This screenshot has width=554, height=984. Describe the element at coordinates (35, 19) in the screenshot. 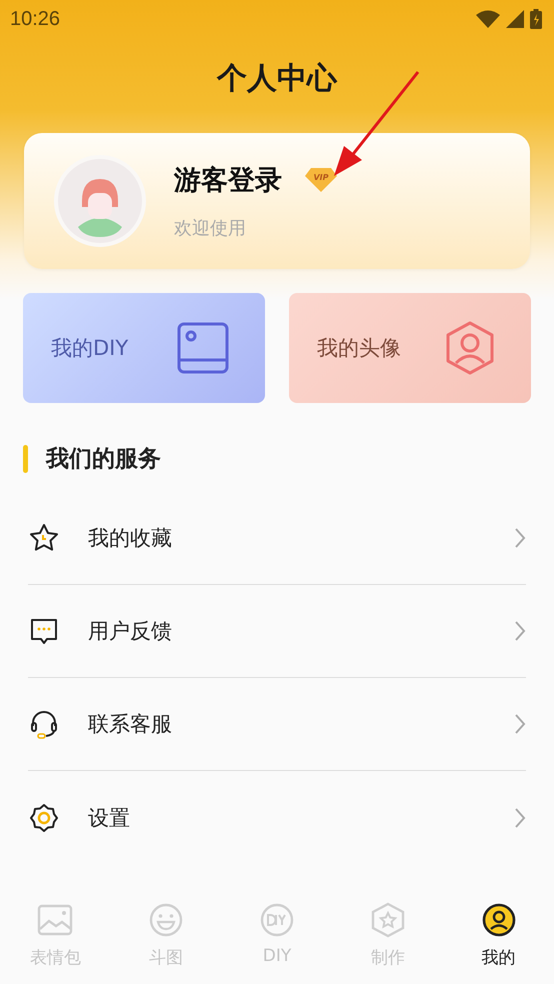

I see `status-time: 10:26` at that location.